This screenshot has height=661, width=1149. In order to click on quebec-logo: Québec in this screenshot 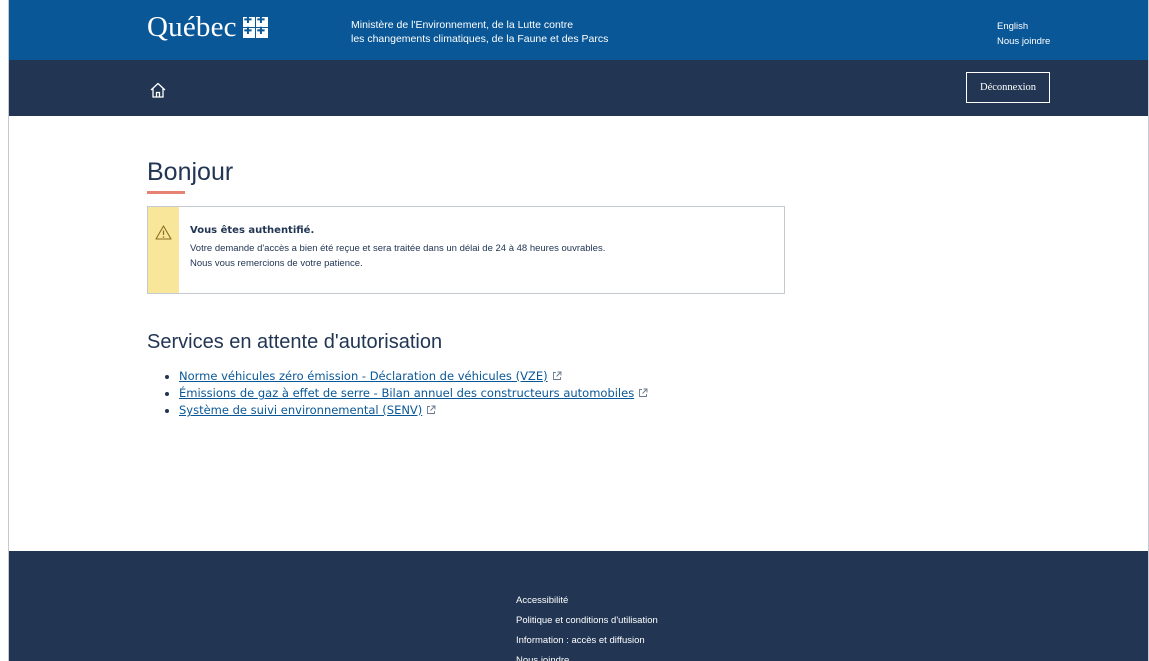, I will do `click(207, 27)`.